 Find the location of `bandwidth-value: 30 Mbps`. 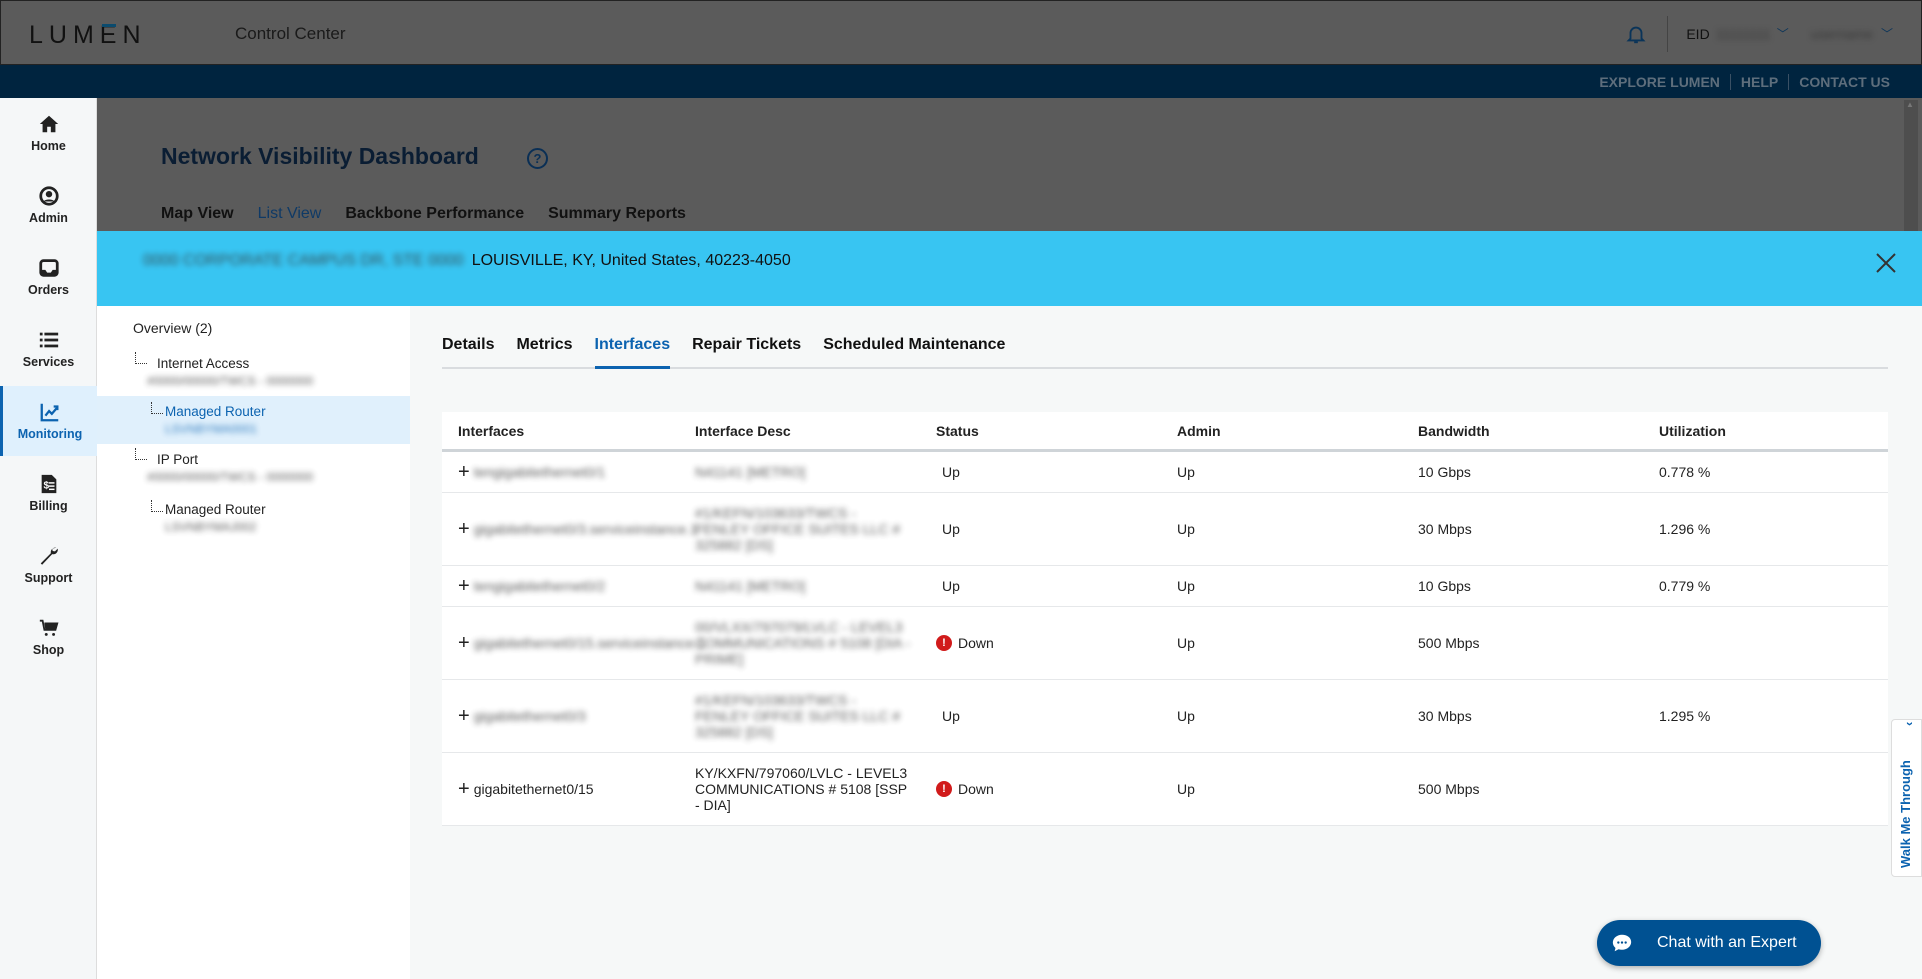

bandwidth-value: 30 Mbps is located at coordinates (1445, 529).